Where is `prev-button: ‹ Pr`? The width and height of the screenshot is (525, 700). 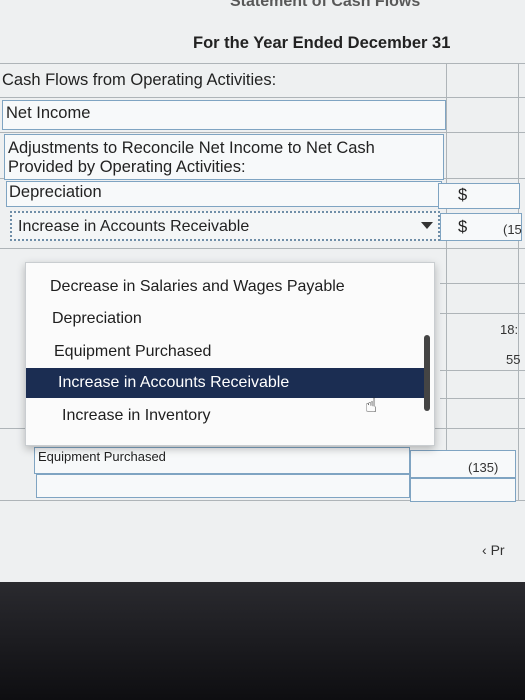
prev-button: ‹ Pr is located at coordinates (493, 550).